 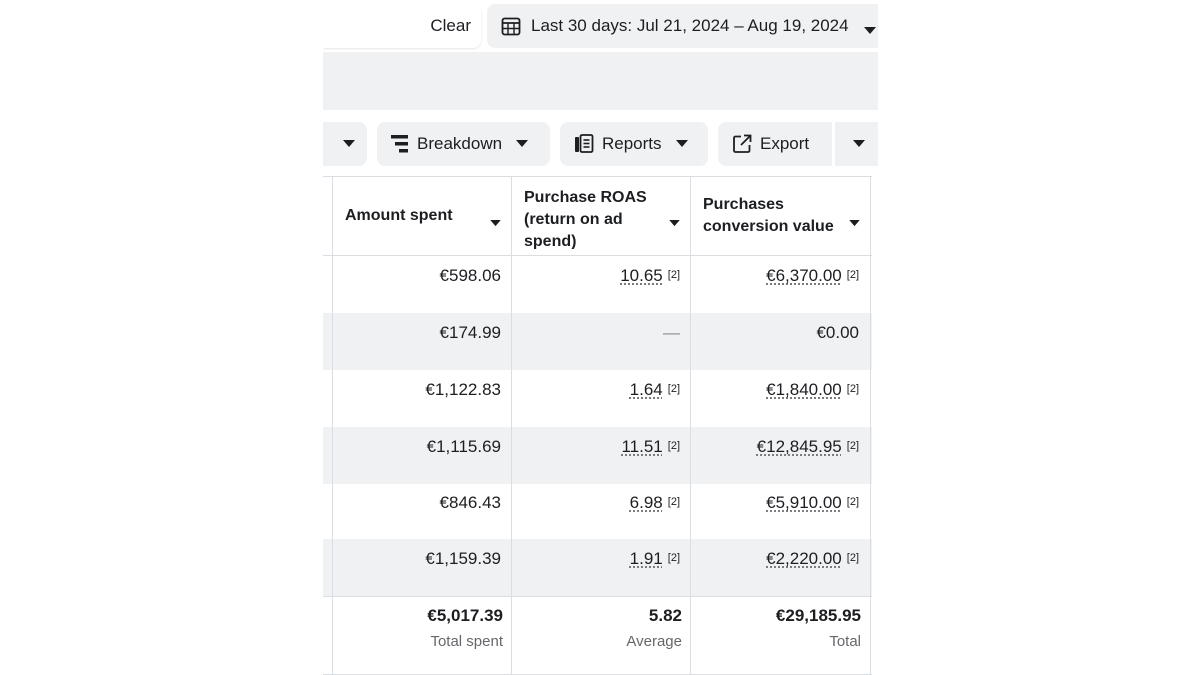 What do you see at coordinates (463, 558) in the screenshot?
I see `amount-spent-cell: €1,159.39` at bounding box center [463, 558].